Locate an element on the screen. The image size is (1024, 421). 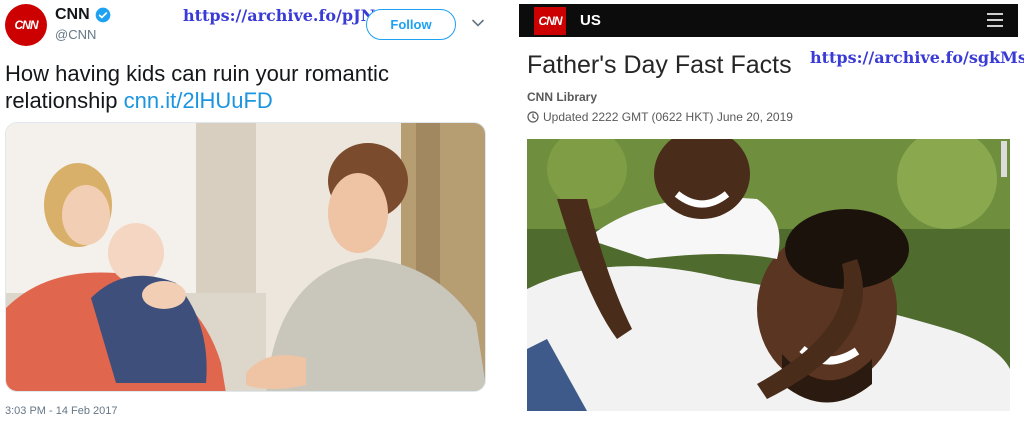
clock-icon is located at coordinates (533, 117).